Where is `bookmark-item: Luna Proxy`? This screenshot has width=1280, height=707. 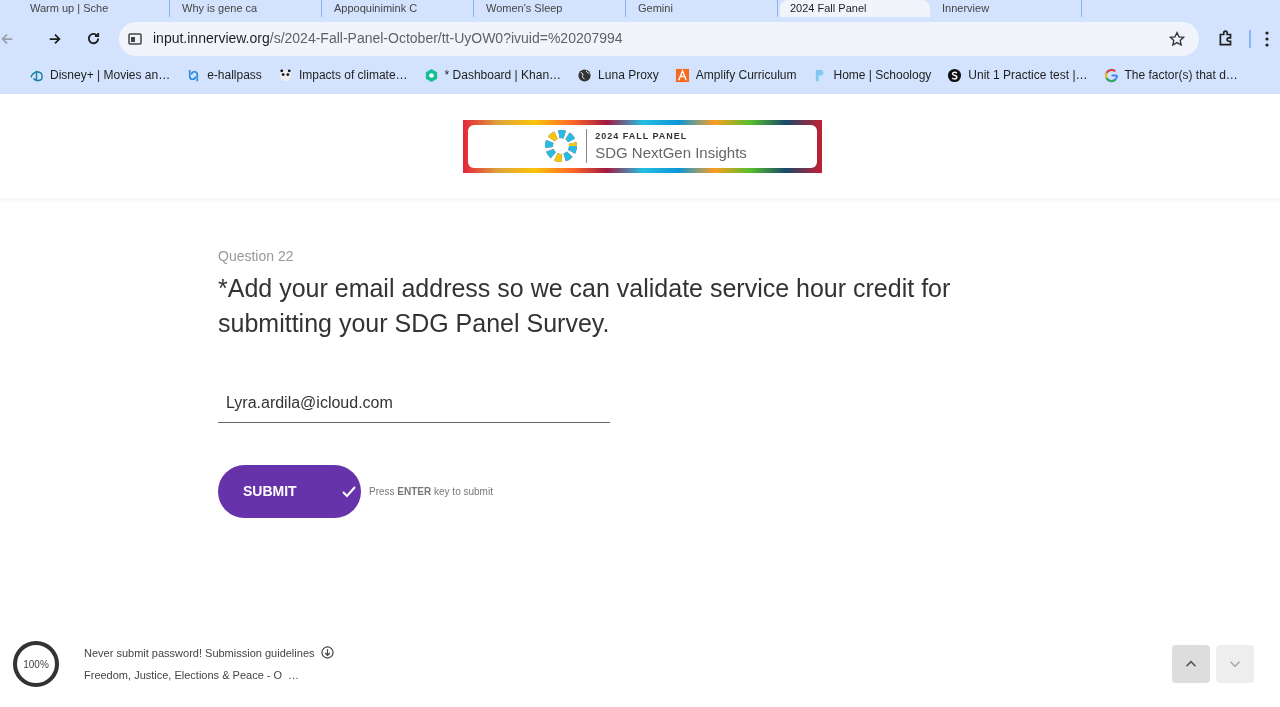 bookmark-item: Luna Proxy is located at coordinates (618, 75).